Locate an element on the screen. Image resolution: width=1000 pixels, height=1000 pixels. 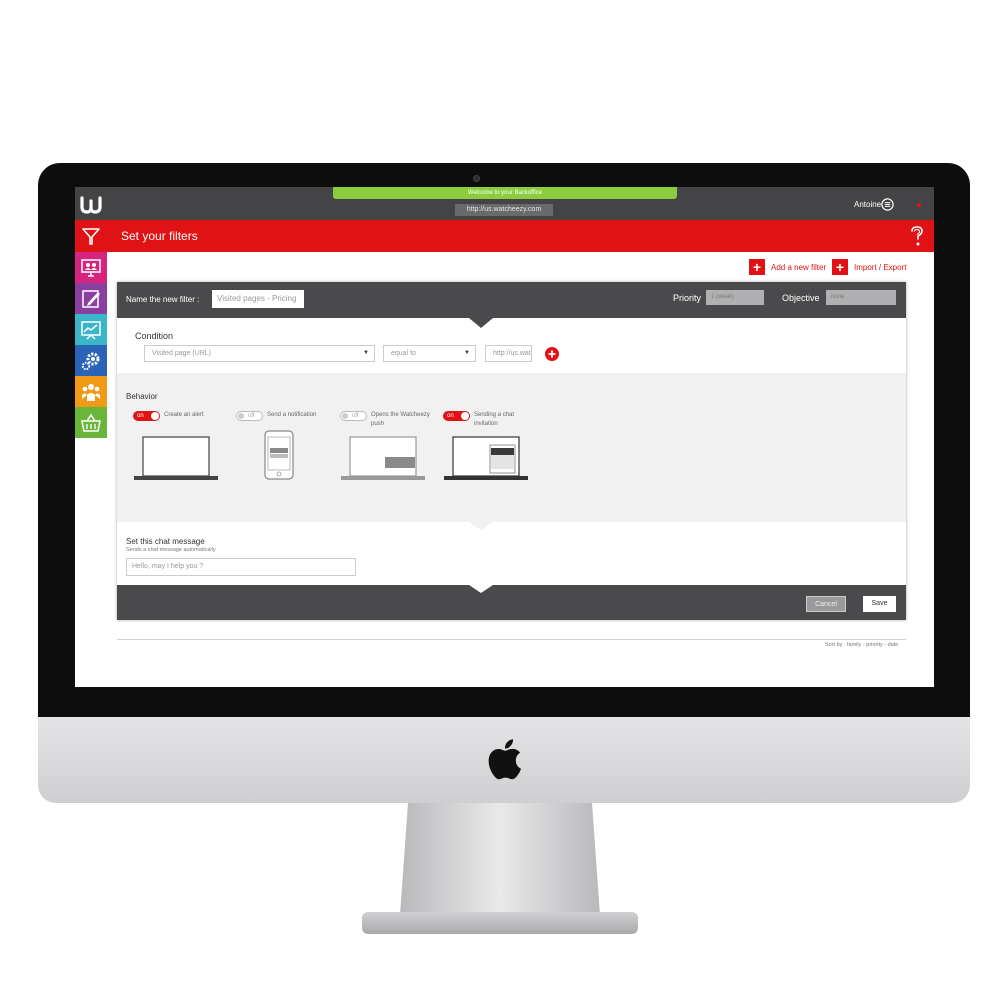
import-export-label: Import / Export is located at coordinates (880, 267).